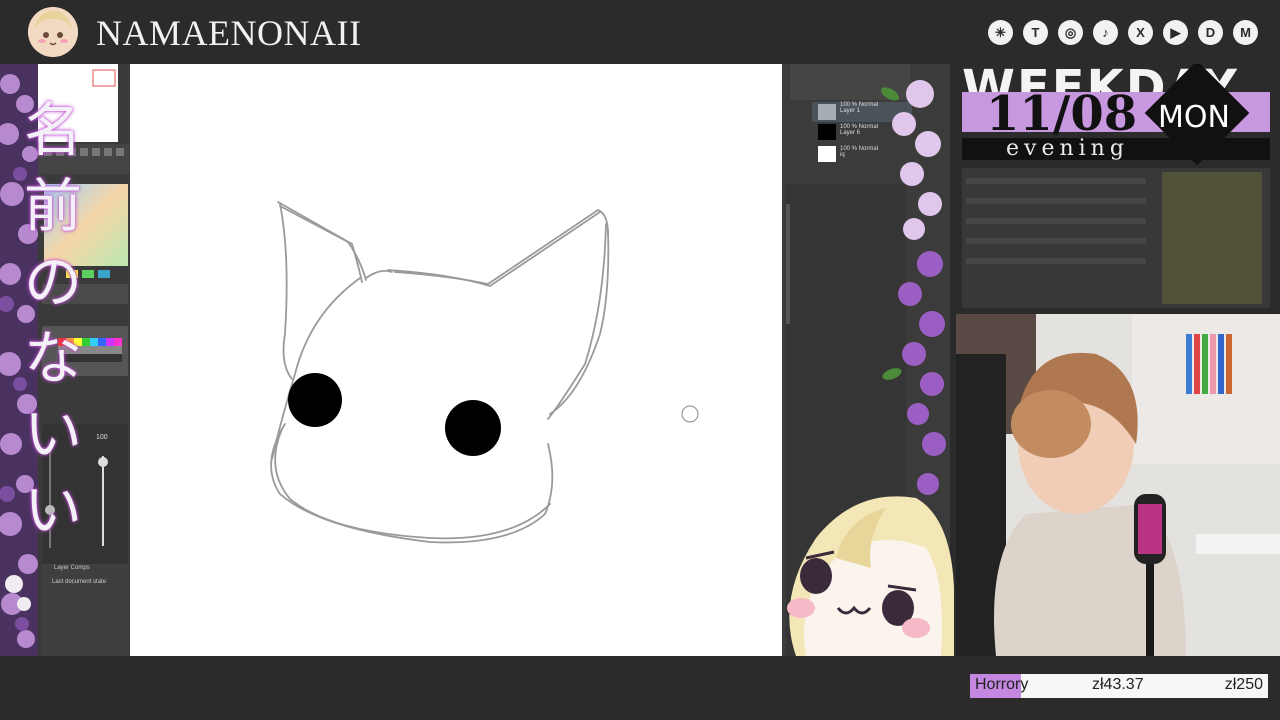 The height and width of the screenshot is (720, 1280). I want to click on twitch-icon: T, so click(1035, 32).